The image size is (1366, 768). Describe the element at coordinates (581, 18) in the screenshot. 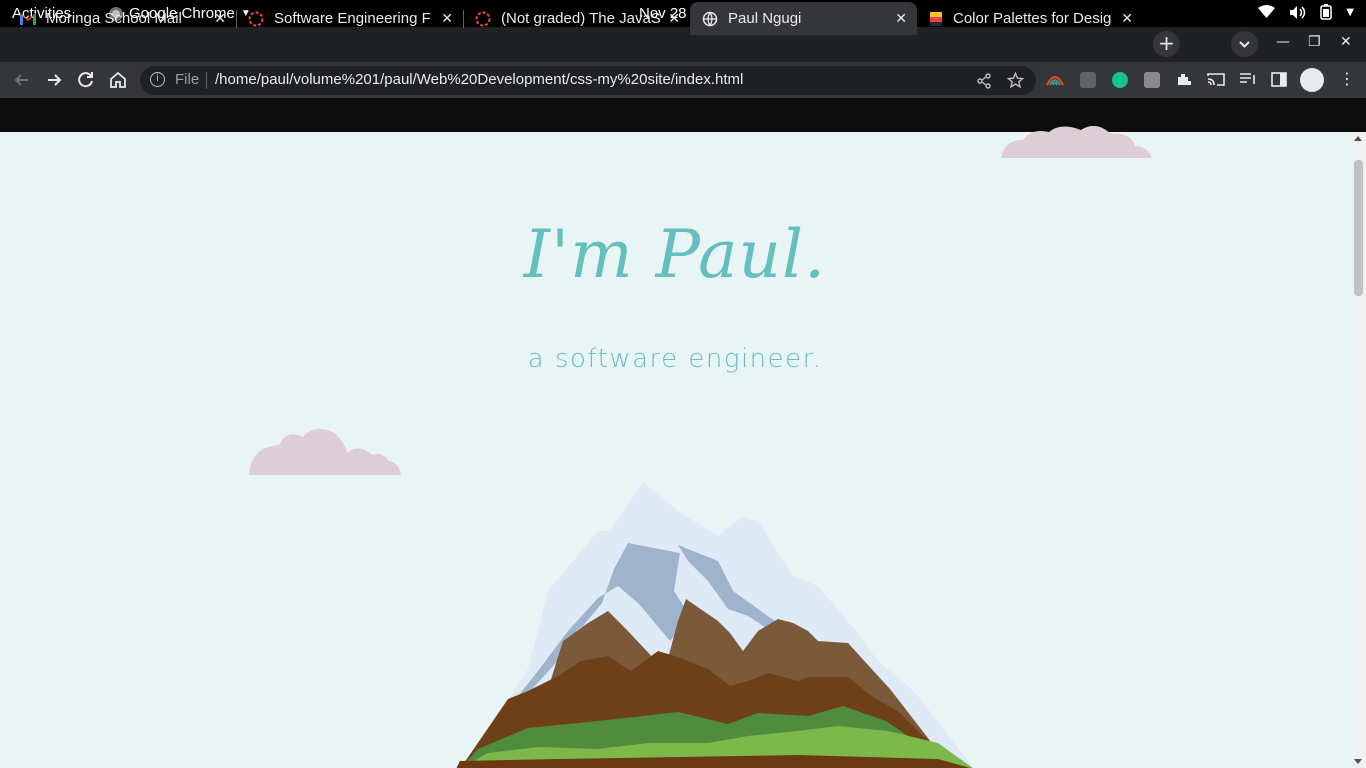

I see `tab-title: (Not graded) The JavaSc` at that location.